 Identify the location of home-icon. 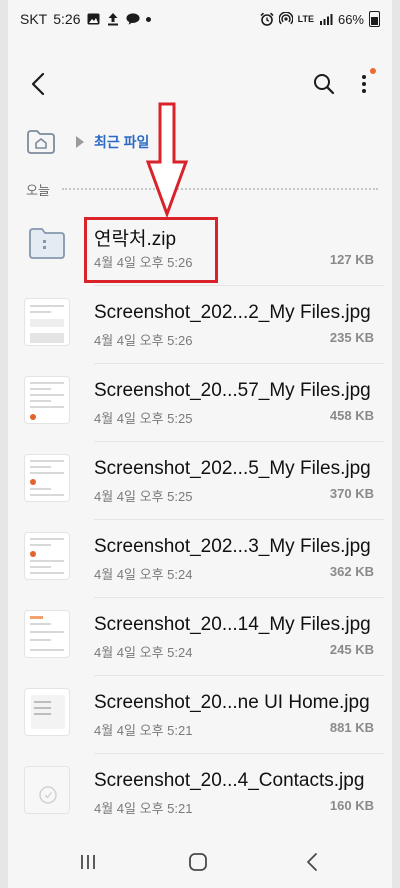
(198, 862).